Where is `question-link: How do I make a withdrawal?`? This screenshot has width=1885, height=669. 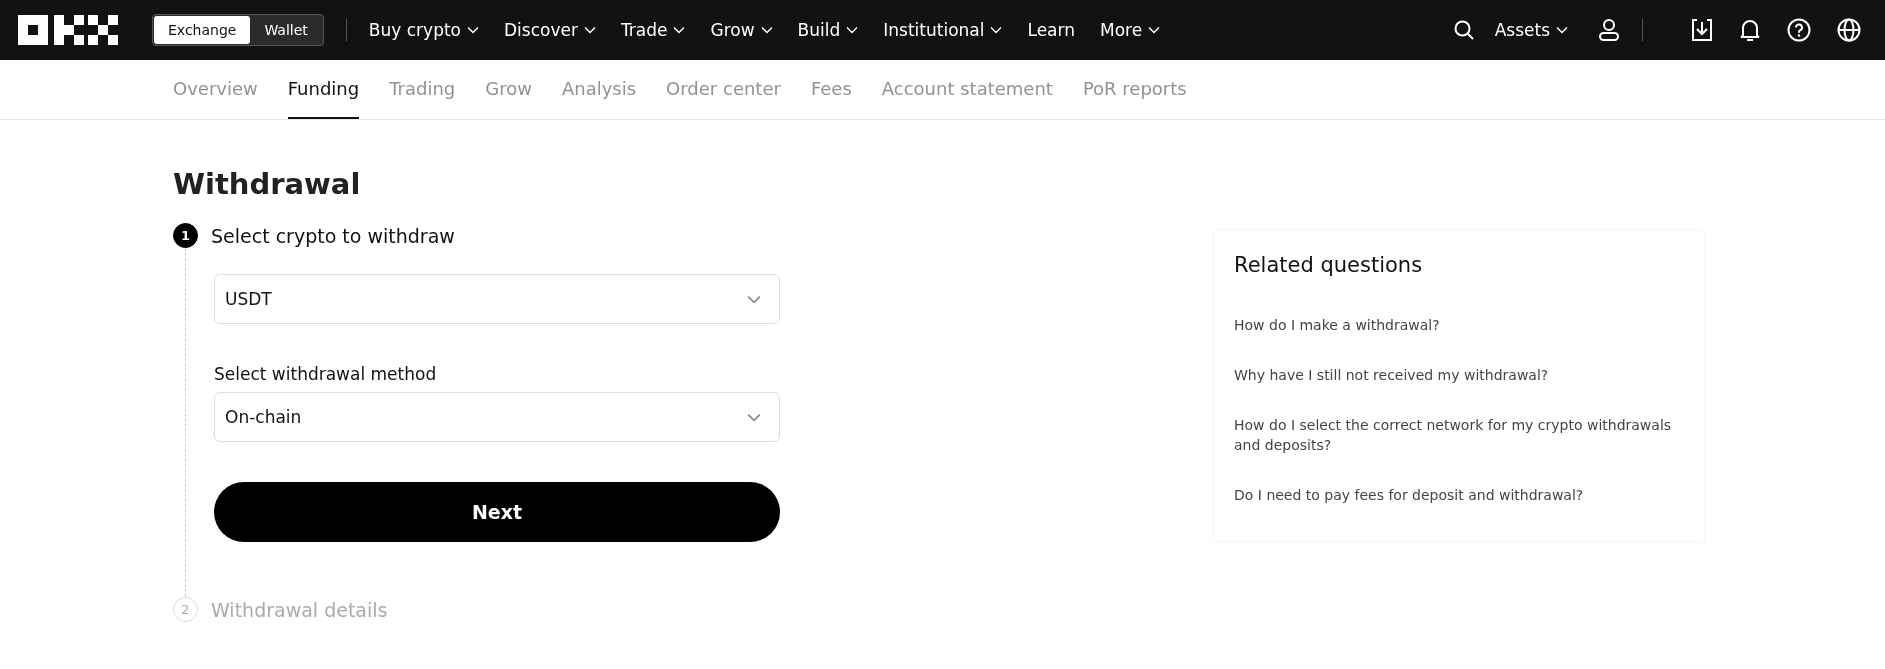
question-link: How do I make a withdrawal? is located at coordinates (1459, 325).